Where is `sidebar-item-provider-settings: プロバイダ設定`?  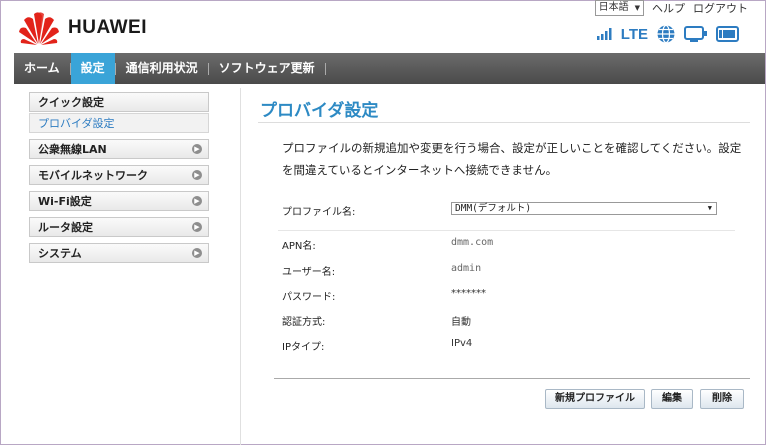
sidebar-item-provider-settings: プロバイダ設定 is located at coordinates (119, 123).